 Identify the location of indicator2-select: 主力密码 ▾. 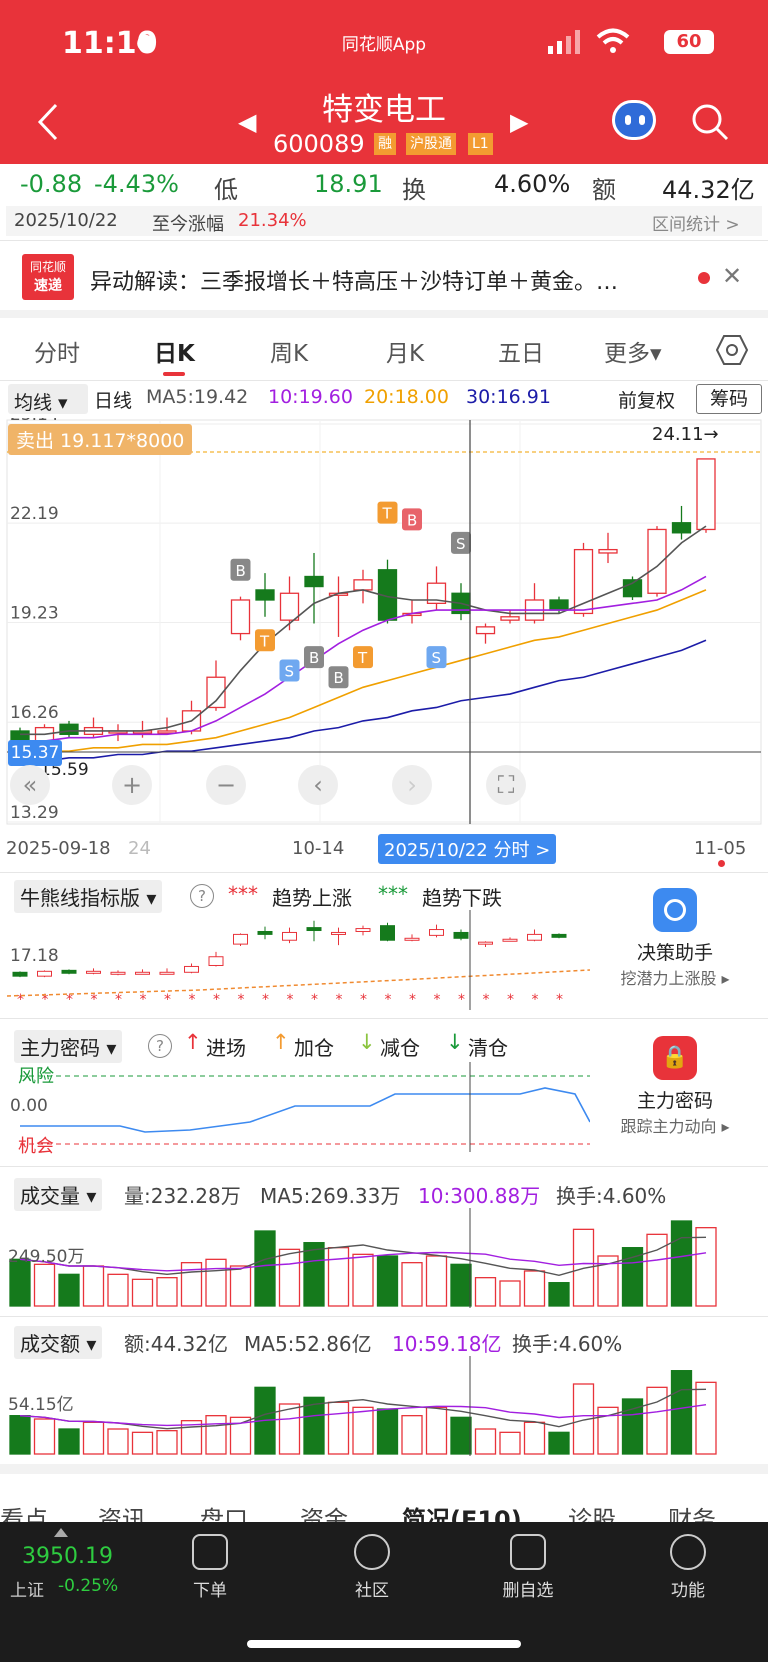
(68, 1046).